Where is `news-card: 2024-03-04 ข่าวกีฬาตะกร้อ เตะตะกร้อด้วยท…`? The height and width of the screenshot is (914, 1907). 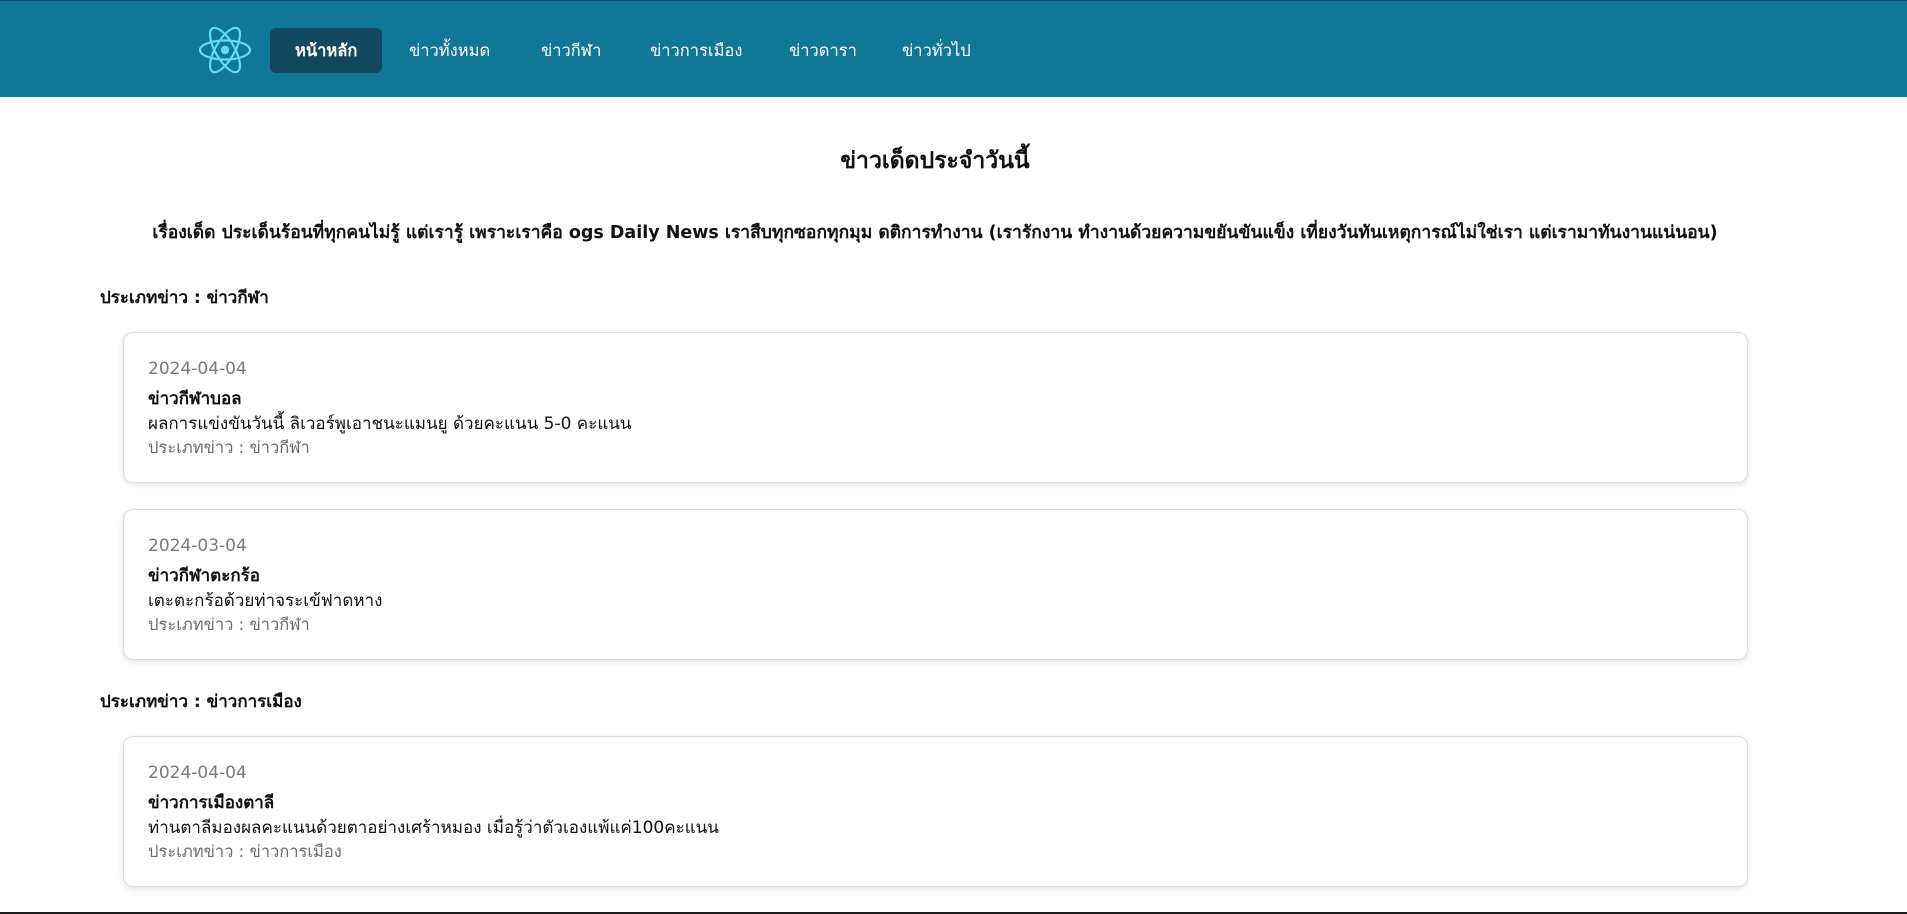
news-card: 2024-03-04 ข่าวกีฬาตะกร้อ เตะตะกร้อด้วยท… is located at coordinates (935, 584).